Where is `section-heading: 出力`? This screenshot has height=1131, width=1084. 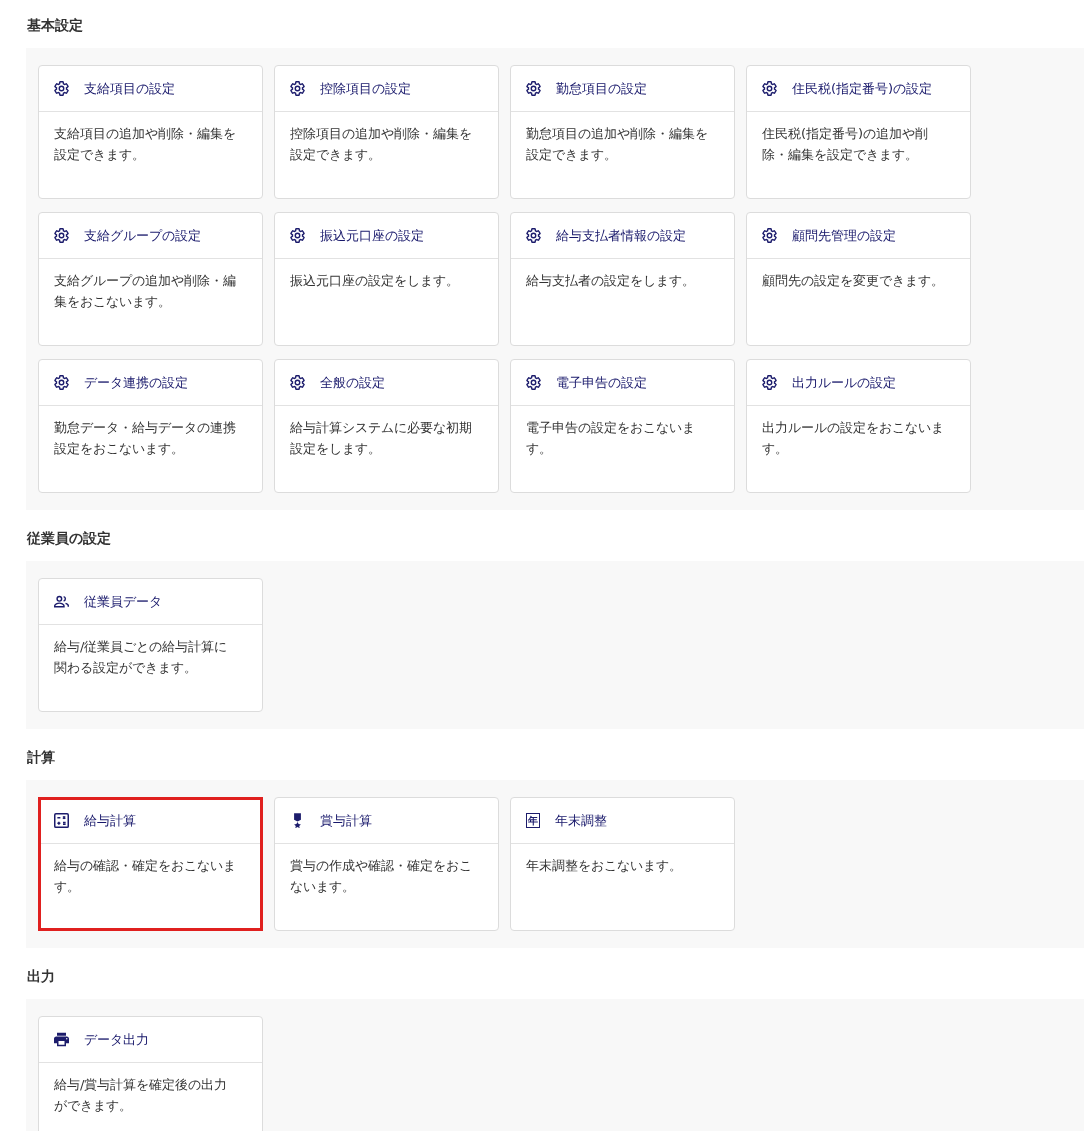
section-heading: 出力 is located at coordinates (41, 976).